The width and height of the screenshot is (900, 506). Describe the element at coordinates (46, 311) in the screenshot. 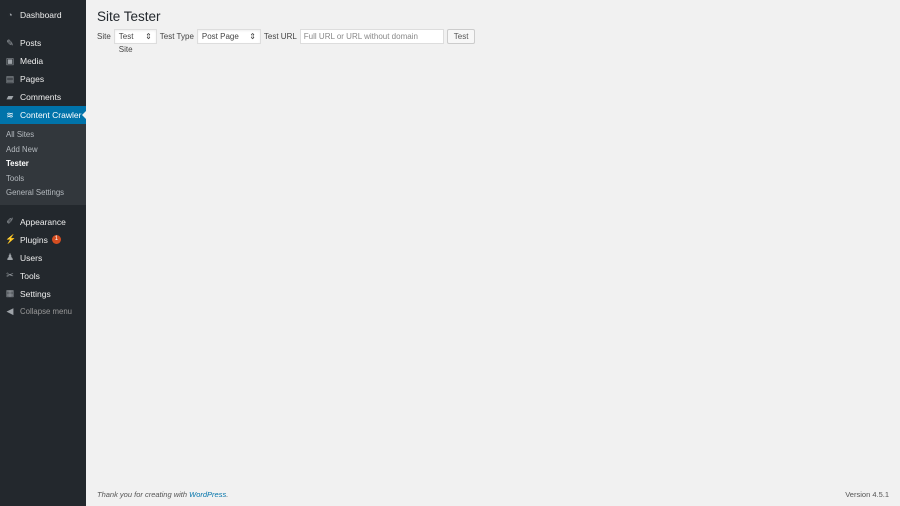

I see `menu-label: Collapse menu` at that location.